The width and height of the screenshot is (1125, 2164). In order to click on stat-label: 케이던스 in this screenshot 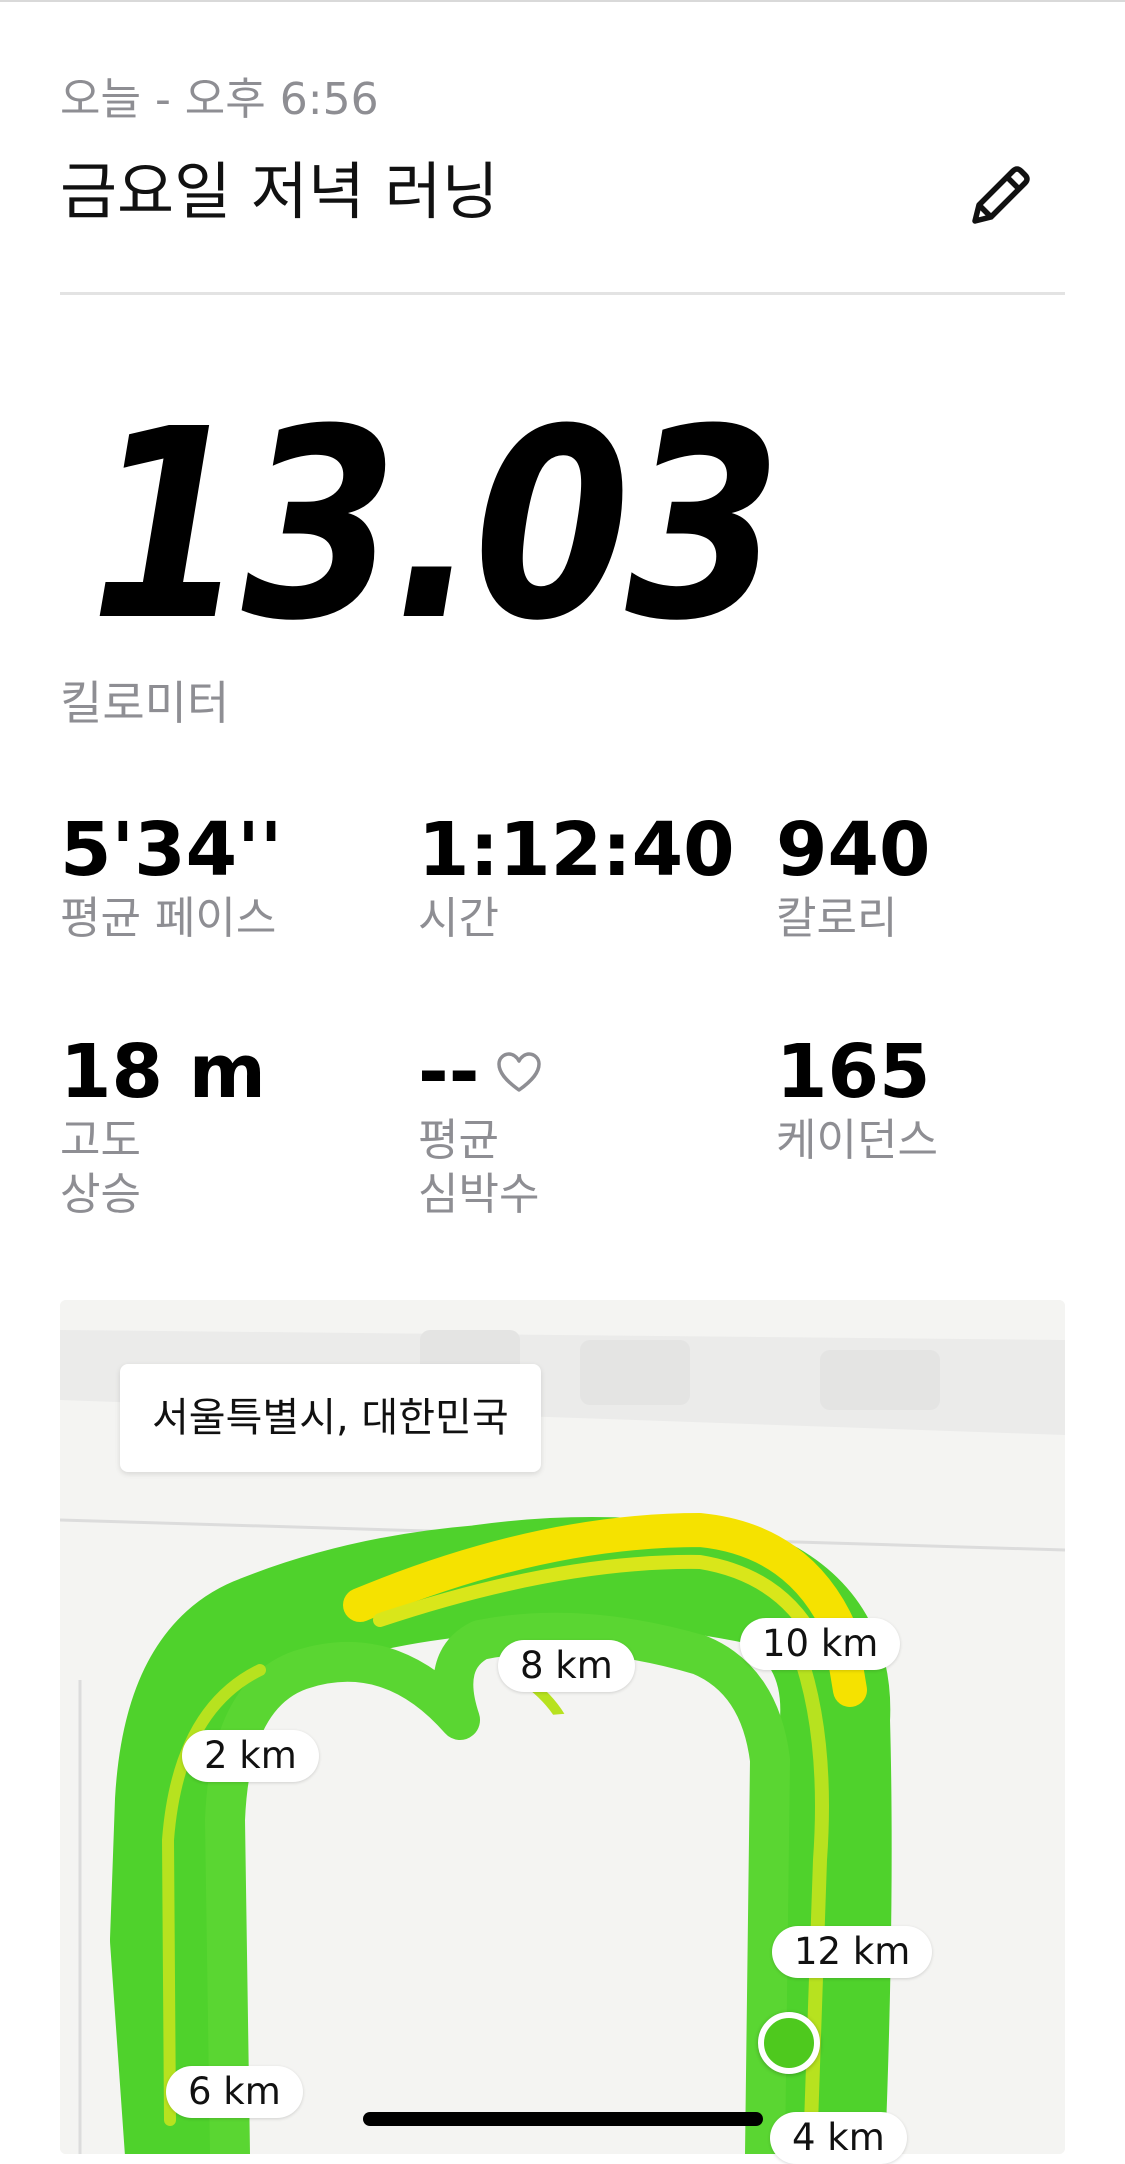, I will do `click(857, 1140)`.